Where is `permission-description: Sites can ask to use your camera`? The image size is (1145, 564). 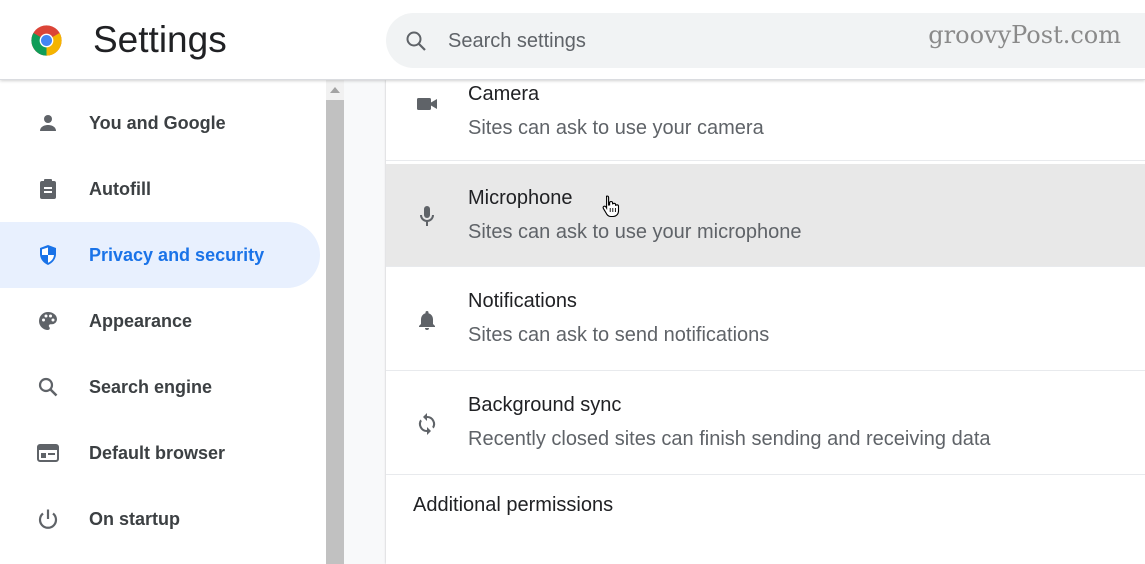
permission-description: Sites can ask to use your camera is located at coordinates (616, 128).